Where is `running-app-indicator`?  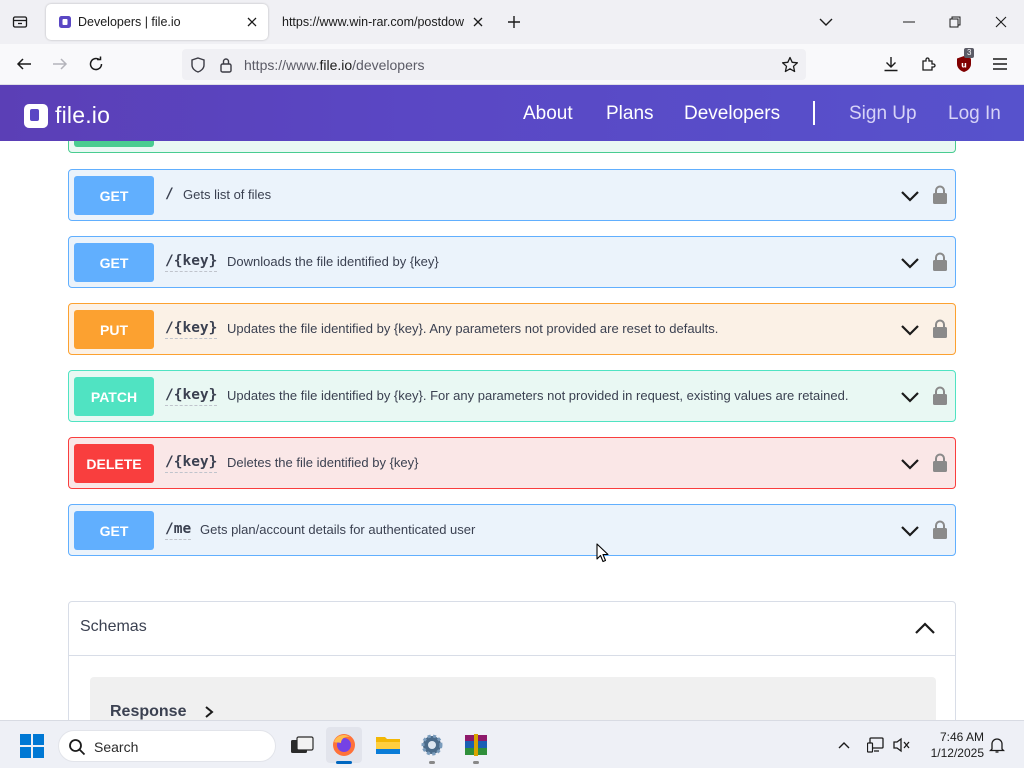 running-app-indicator is located at coordinates (476, 762).